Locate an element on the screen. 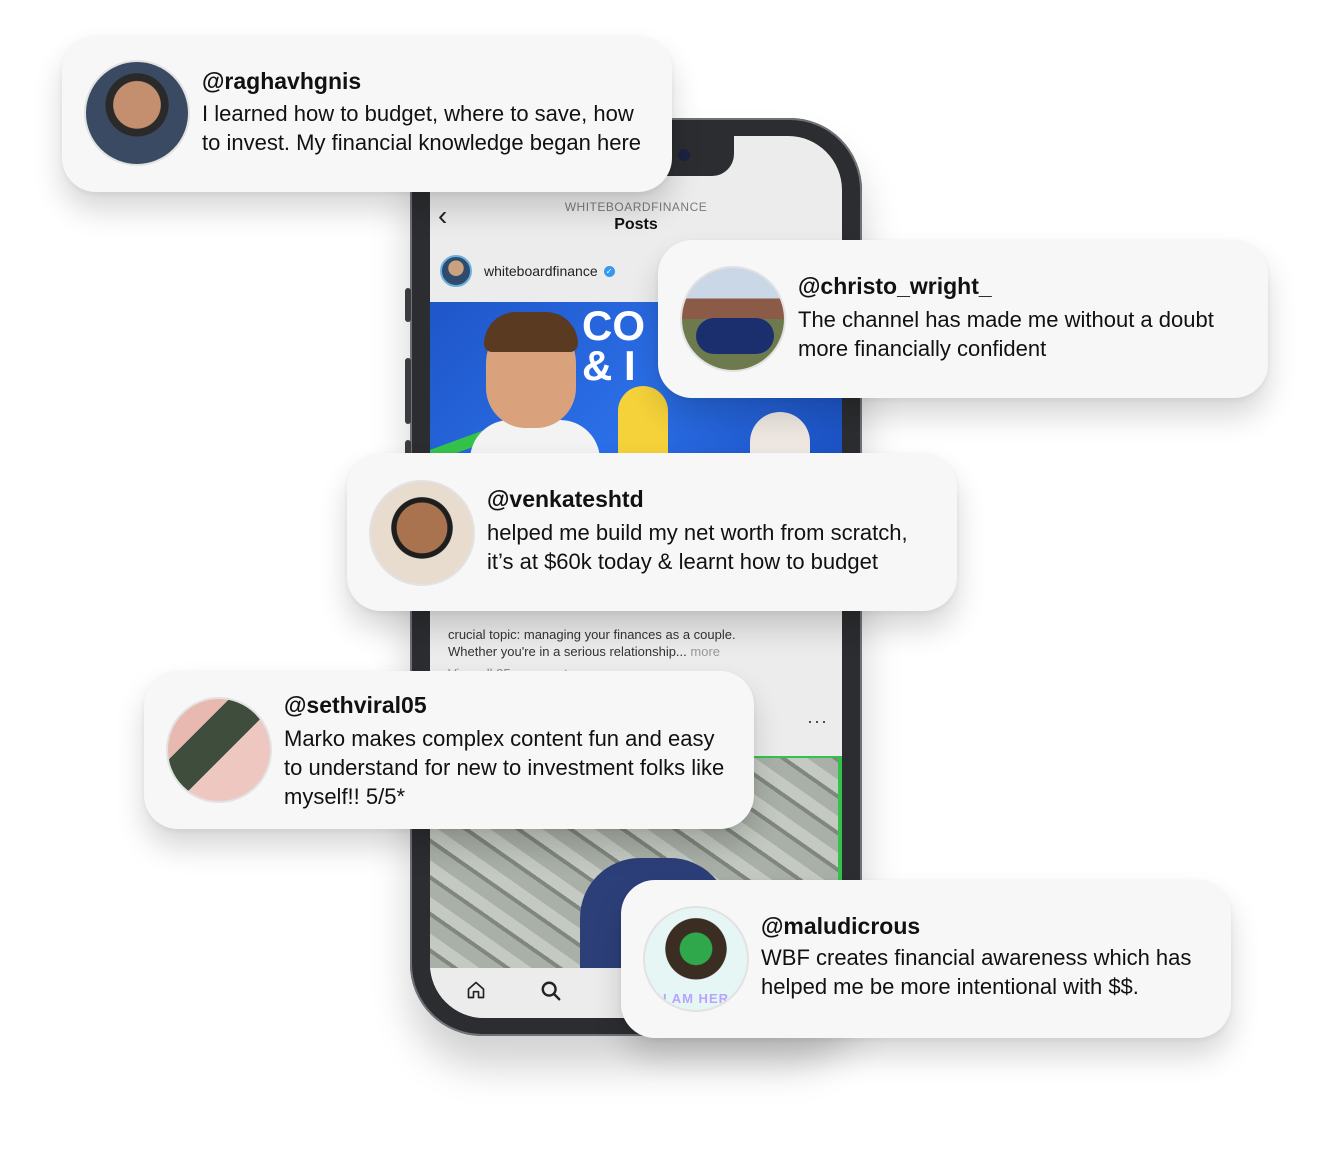 Image resolution: width=1323 pixels, height=1153 pixels. thumbnail-title-line2: & I is located at coordinates (609, 365).